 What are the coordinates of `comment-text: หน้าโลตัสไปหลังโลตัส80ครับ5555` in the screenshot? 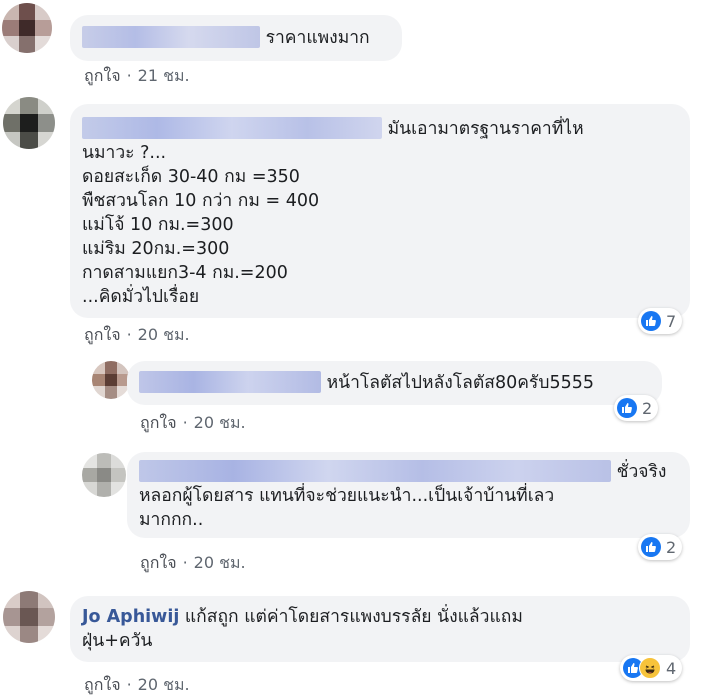 It's located at (460, 383).